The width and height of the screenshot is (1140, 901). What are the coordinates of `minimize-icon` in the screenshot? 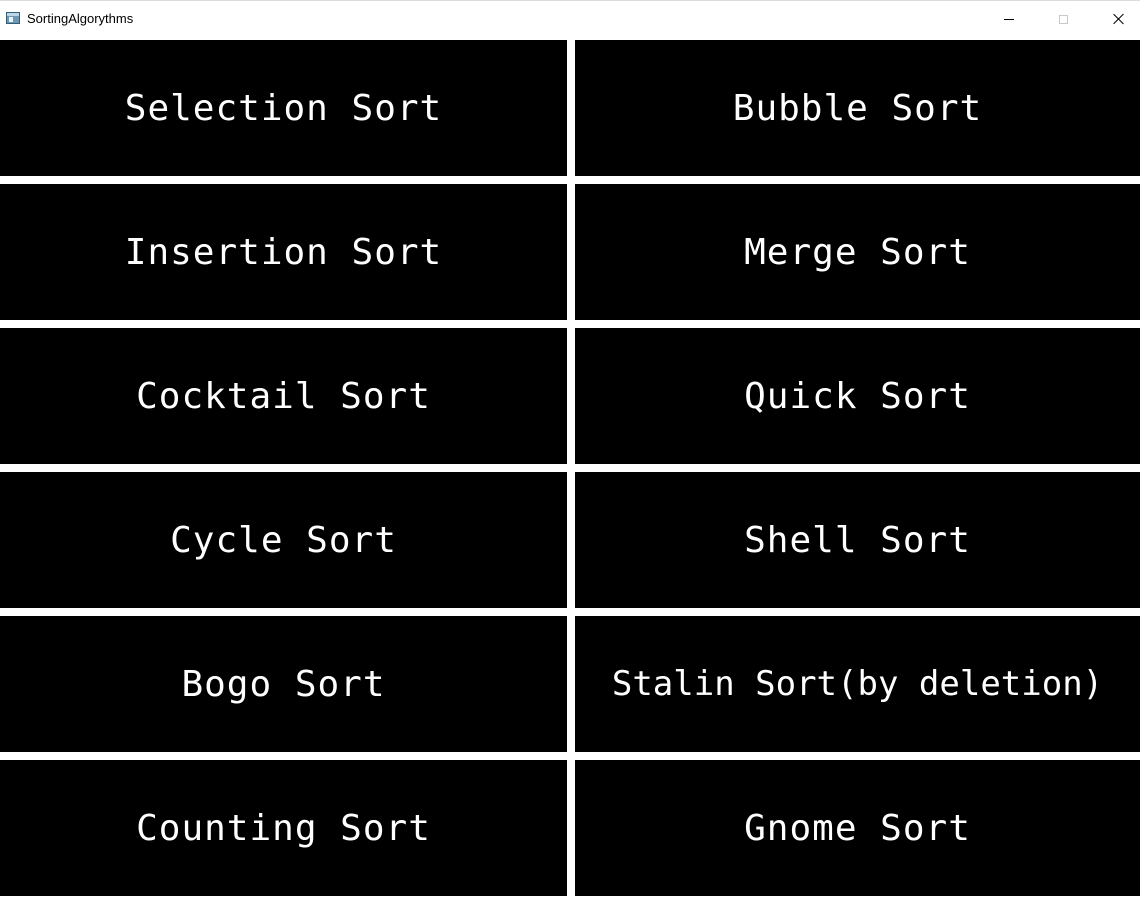 It's located at (1009, 19).